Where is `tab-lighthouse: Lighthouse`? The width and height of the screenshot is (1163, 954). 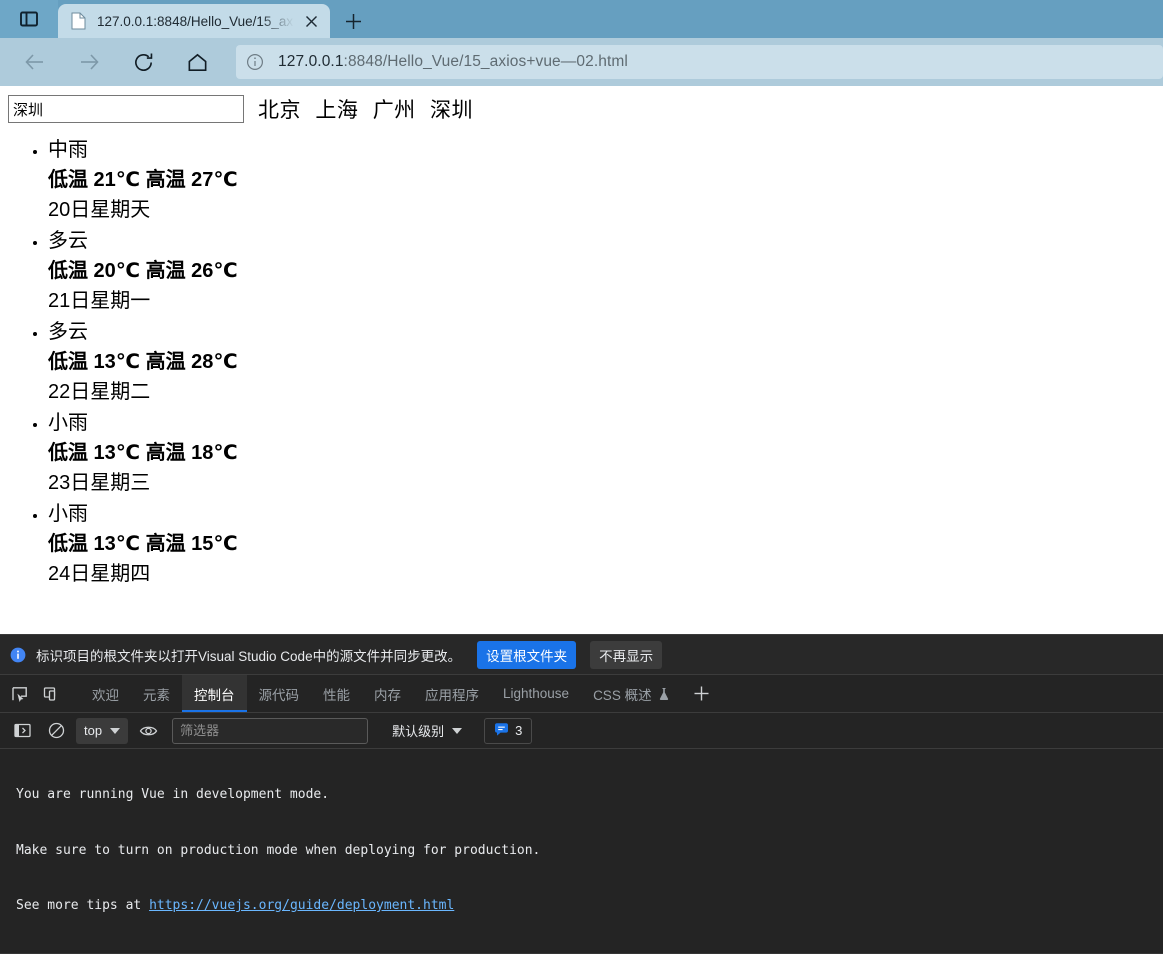
tab-lighthouse: Lighthouse is located at coordinates (536, 693).